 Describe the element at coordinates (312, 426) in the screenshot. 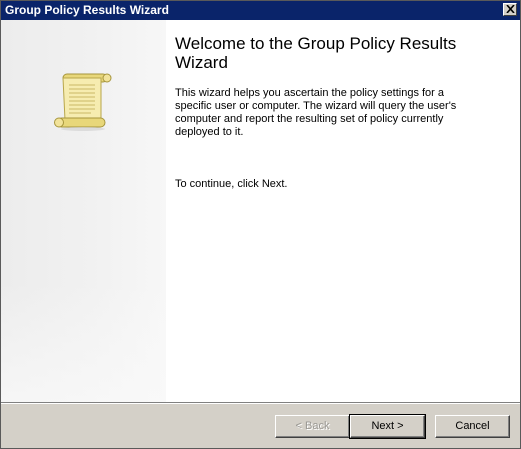

I see `back-button: < Back` at that location.